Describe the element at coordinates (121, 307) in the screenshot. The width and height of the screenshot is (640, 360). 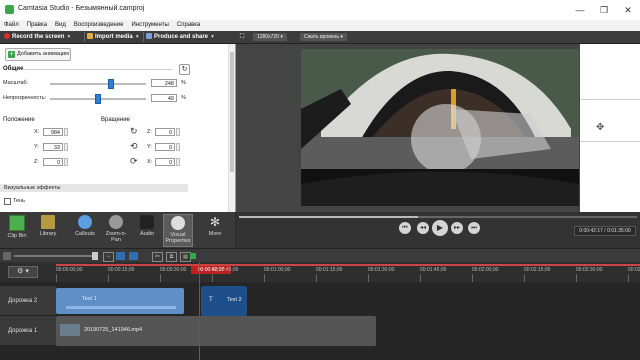
I see `animation-arrow` at that location.